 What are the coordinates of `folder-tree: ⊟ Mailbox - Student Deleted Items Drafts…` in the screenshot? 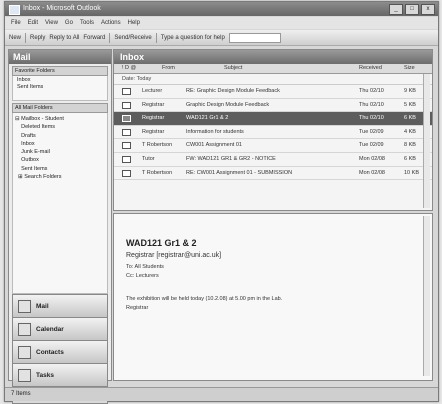 It's located at (60, 203).